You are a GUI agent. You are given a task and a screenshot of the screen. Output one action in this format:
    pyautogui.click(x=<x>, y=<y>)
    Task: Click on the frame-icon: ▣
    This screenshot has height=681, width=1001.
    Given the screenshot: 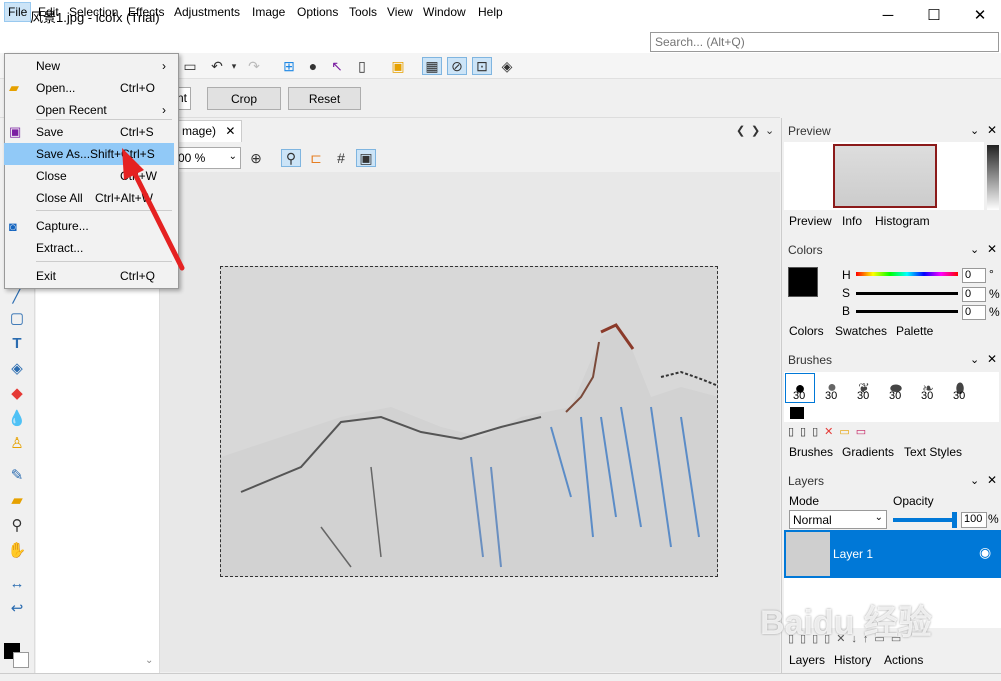 What is the action you would take?
    pyautogui.click(x=366, y=158)
    